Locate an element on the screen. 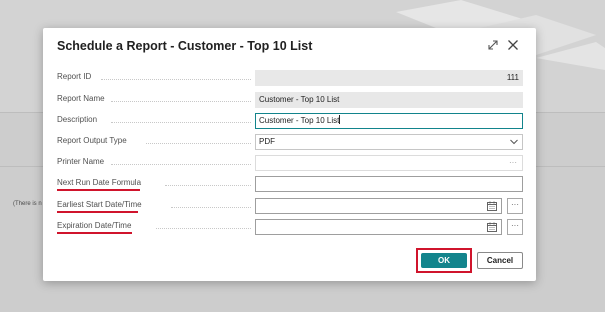 This screenshot has width=605, height=312. report-output-type-select: PDF is located at coordinates (389, 142).